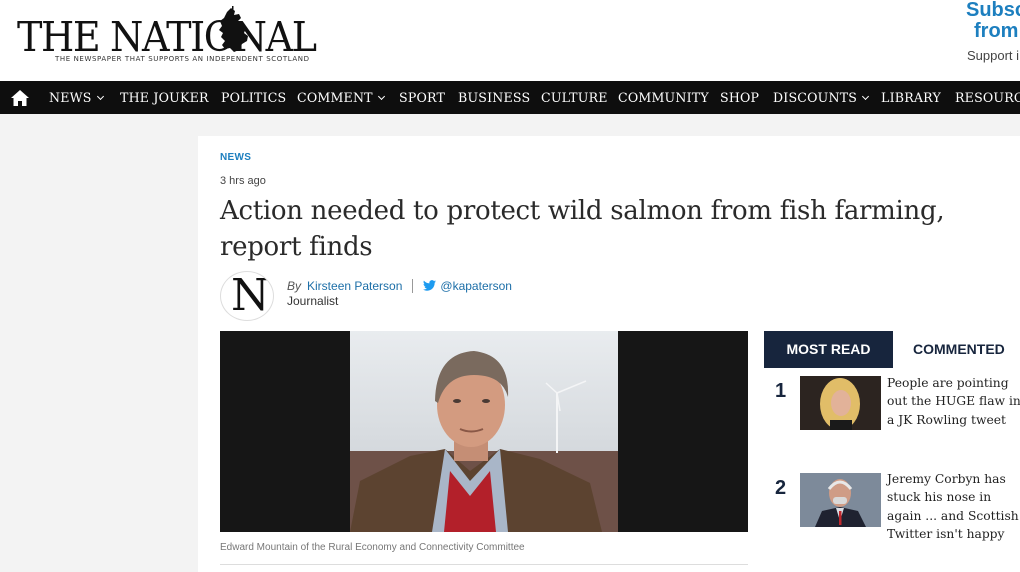 The width and height of the screenshot is (1020, 572). What do you see at coordinates (476, 286) in the screenshot?
I see `twitter-handle-link: @kapaterson` at bounding box center [476, 286].